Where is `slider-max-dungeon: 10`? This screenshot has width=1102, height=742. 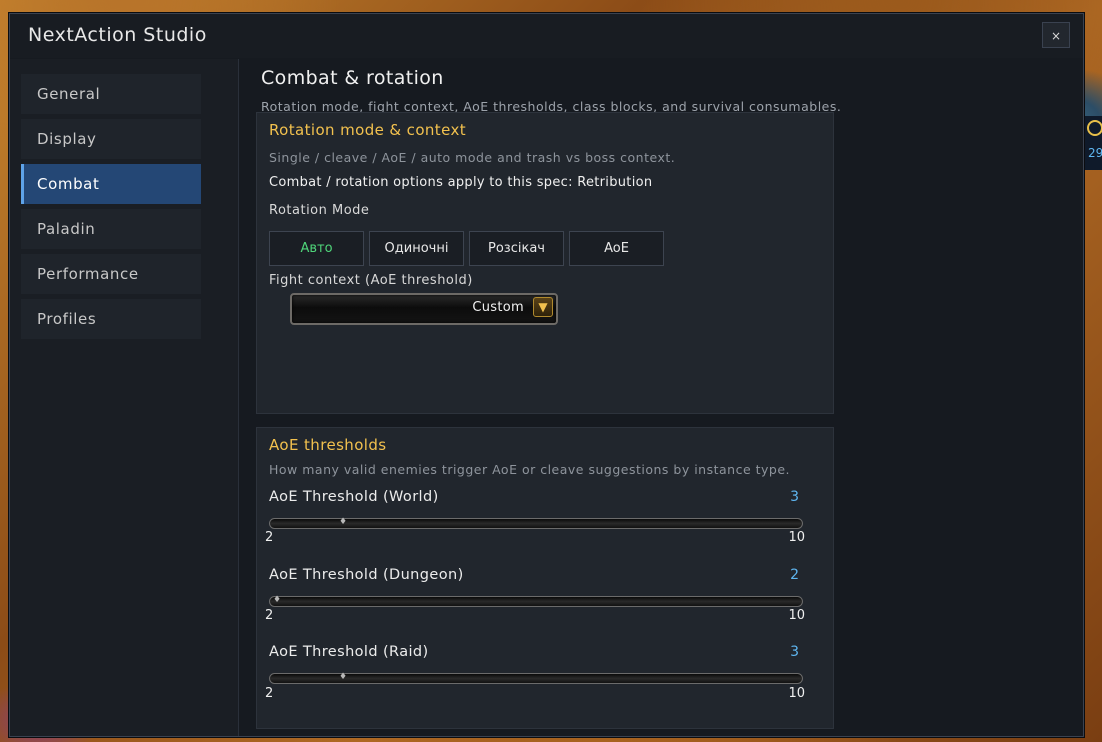
slider-max-dungeon: 10 is located at coordinates (796, 615).